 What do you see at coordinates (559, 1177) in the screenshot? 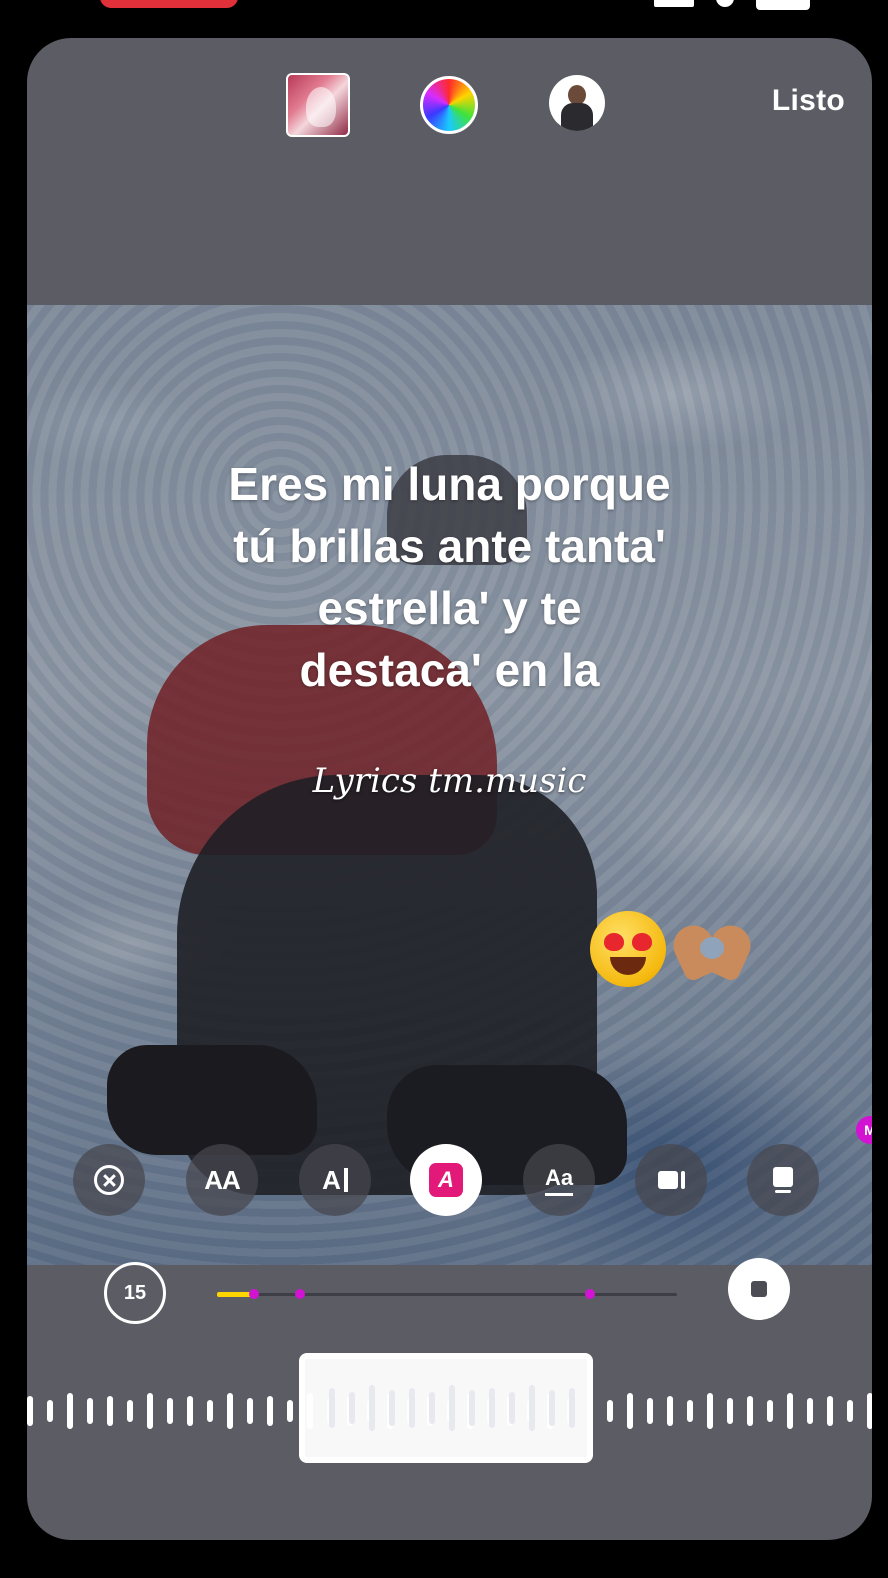
I see `text-style-label: Aa` at bounding box center [559, 1177].